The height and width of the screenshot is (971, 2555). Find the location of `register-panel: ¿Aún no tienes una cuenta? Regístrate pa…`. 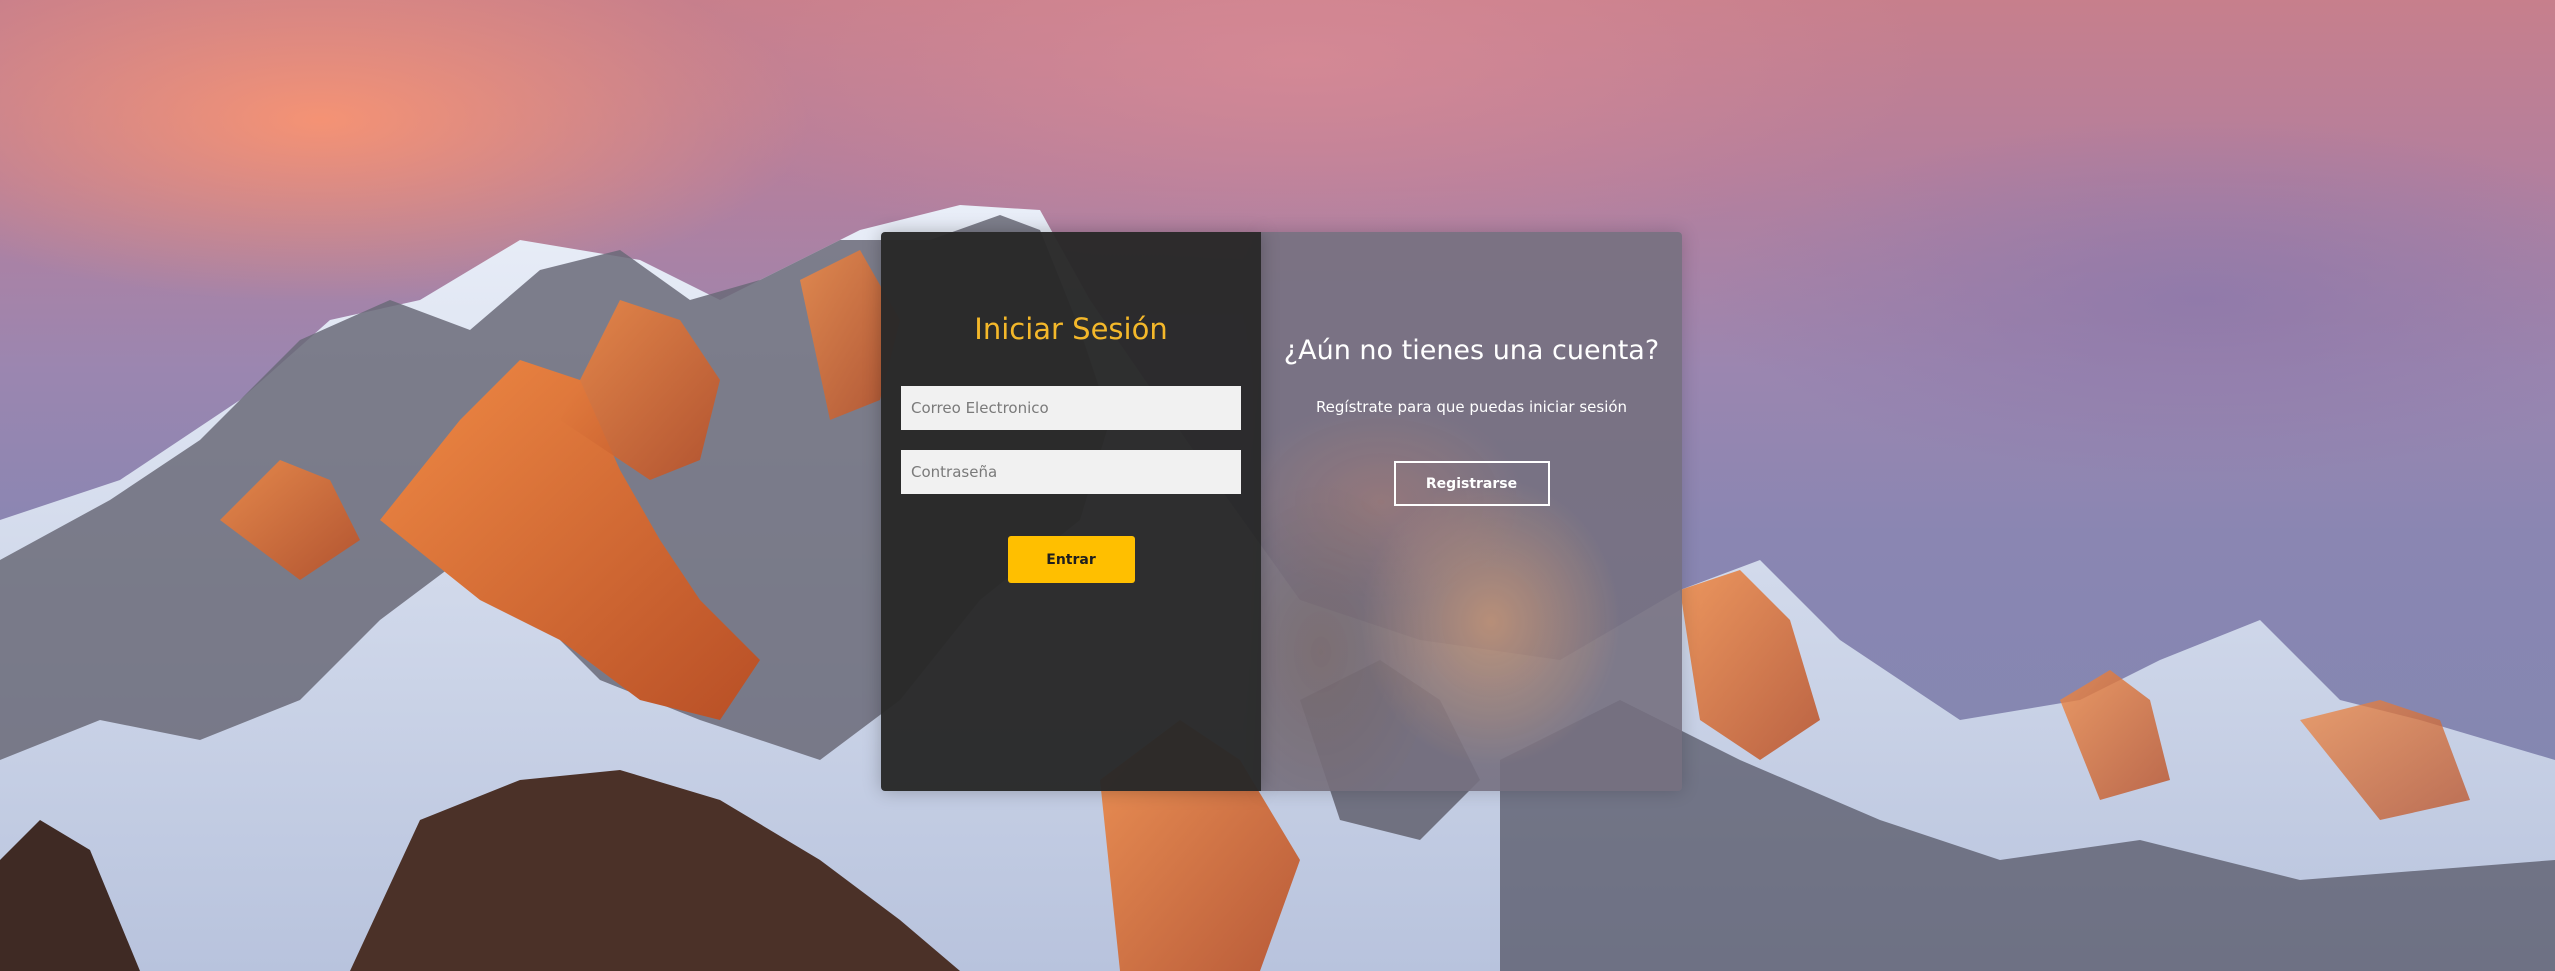

register-panel: ¿Aún no tienes una cuenta? Regístrate pa… is located at coordinates (1471, 511).